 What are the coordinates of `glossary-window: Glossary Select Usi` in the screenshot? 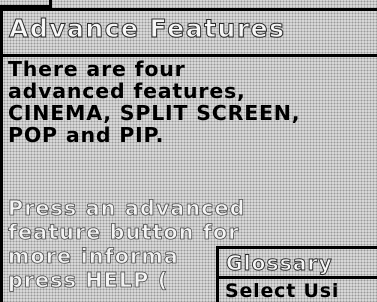 It's located at (296, 274).